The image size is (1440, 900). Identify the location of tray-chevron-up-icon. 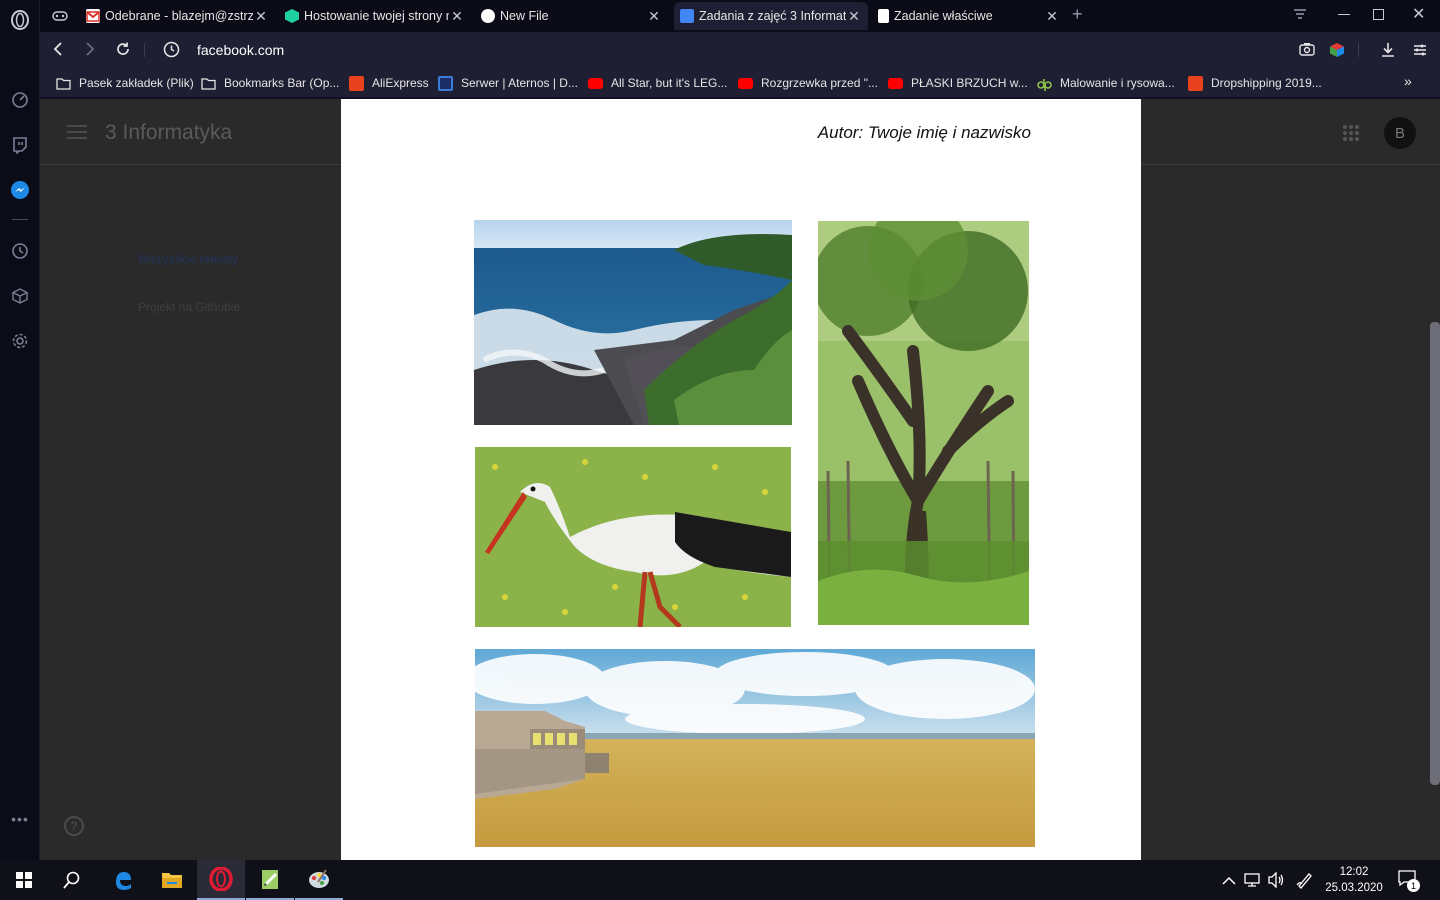
(1229, 882).